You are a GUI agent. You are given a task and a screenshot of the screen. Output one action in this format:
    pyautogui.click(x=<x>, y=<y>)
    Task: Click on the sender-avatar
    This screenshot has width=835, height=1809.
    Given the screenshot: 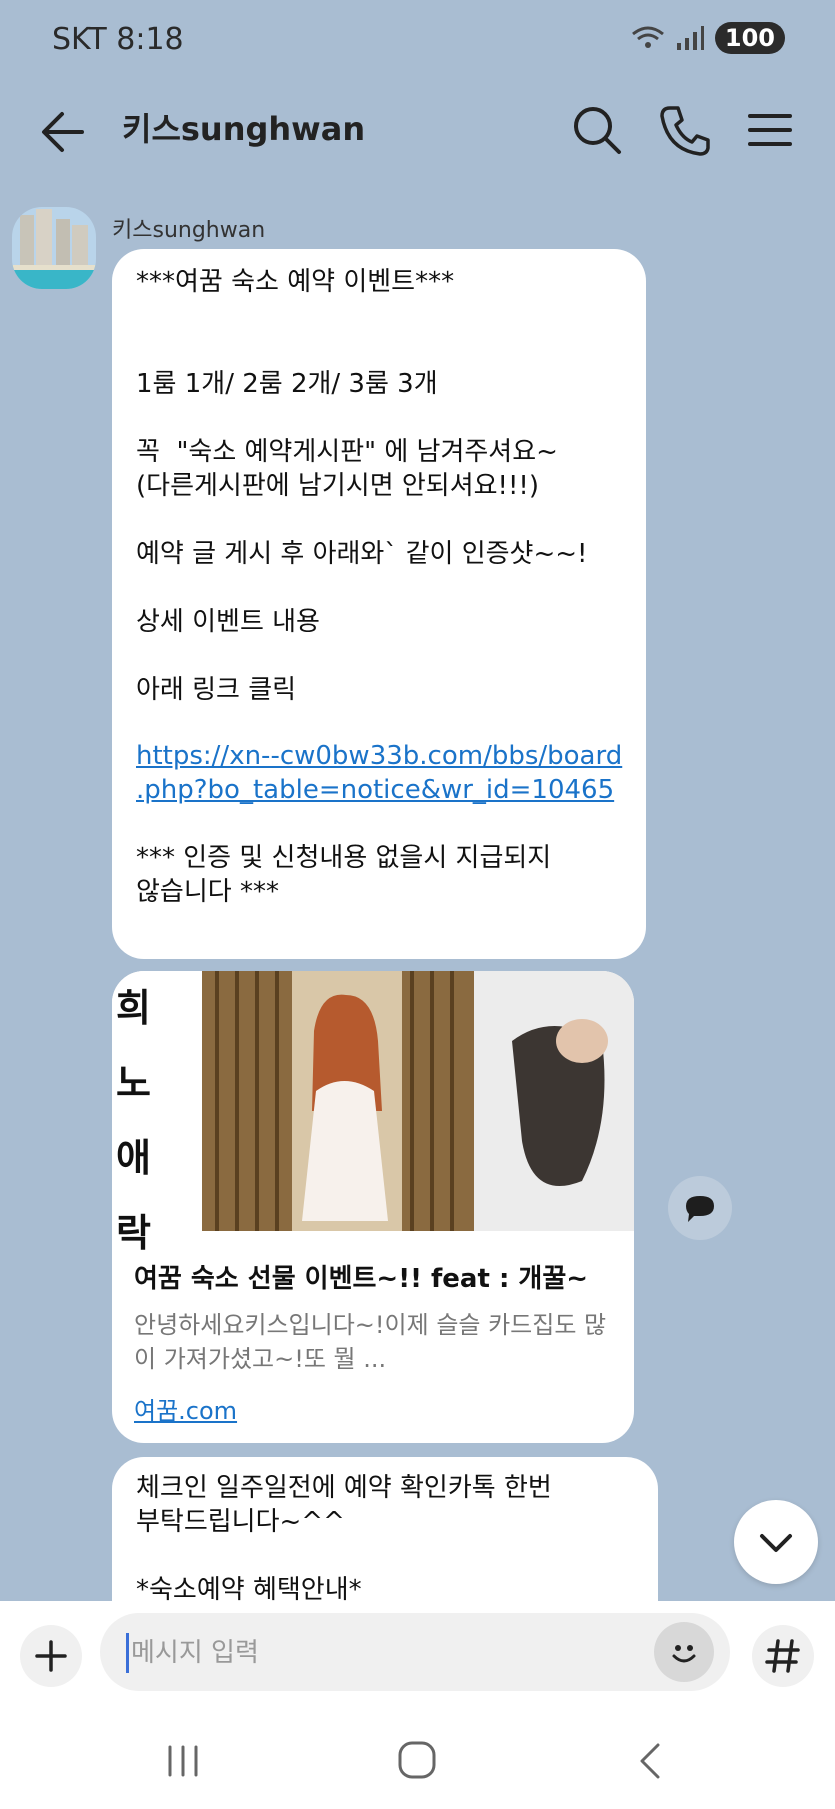 What is the action you would take?
    pyautogui.click(x=54, y=248)
    